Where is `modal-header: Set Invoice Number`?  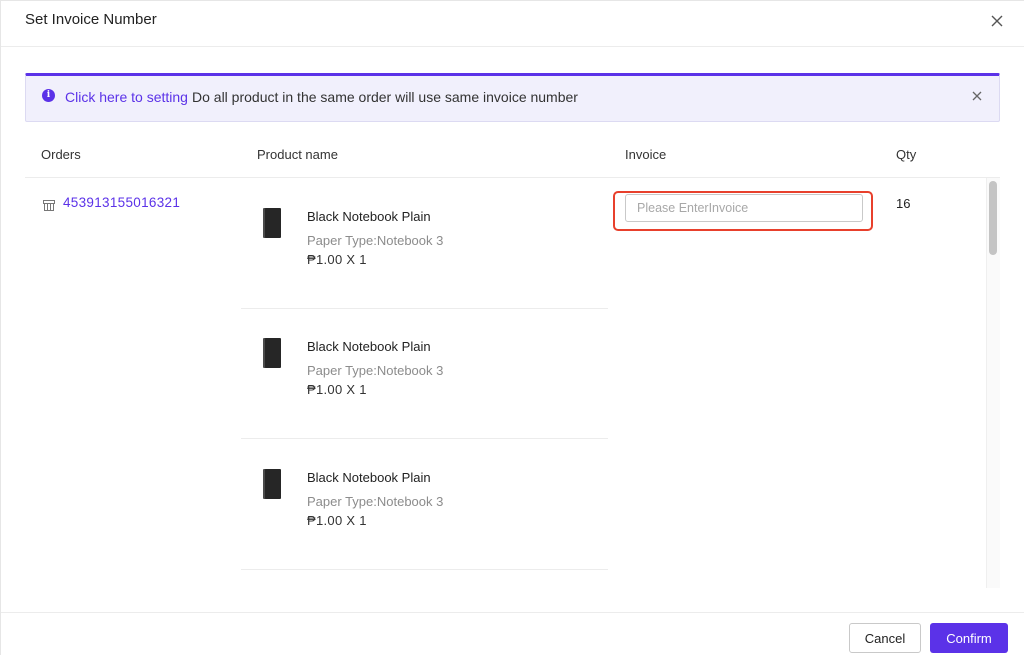
modal-header: Set Invoice Number is located at coordinates (512, 24).